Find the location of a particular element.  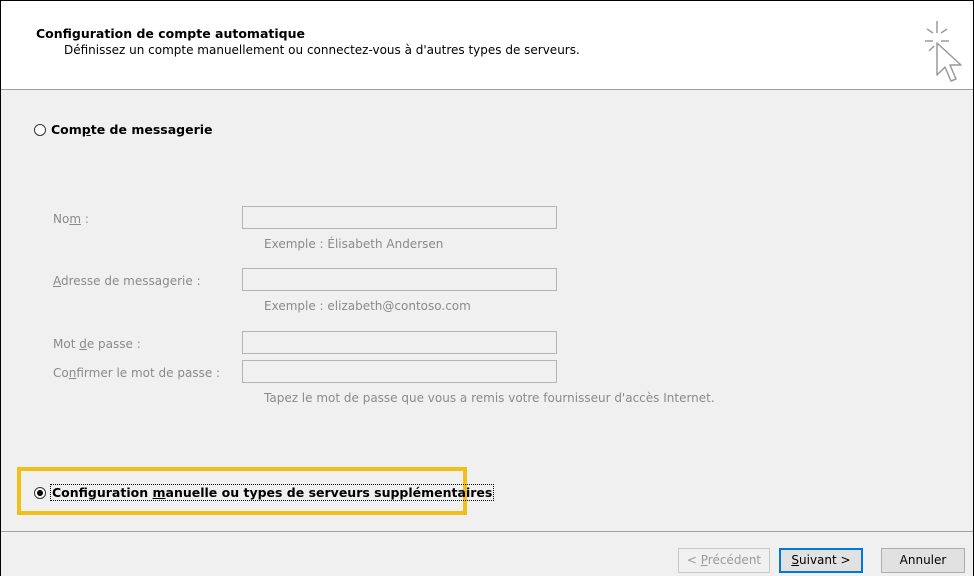

dialog-footer: < Précédent Suivant > Annuler is located at coordinates (487, 553).